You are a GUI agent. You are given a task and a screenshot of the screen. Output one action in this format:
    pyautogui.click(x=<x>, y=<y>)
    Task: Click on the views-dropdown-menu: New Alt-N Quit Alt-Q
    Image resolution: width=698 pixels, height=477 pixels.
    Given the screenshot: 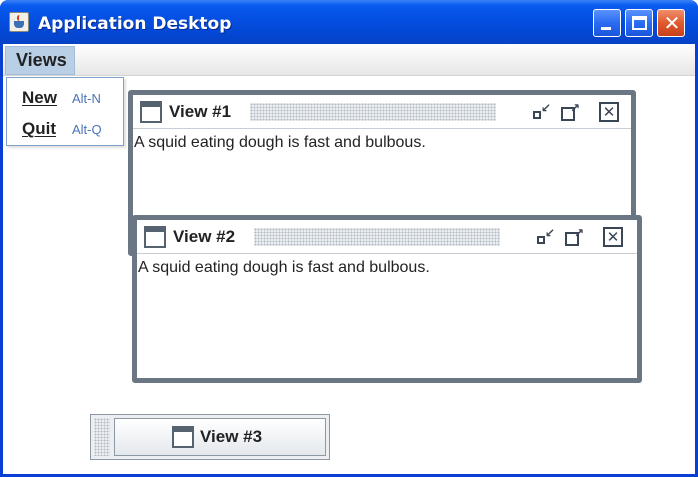 What is the action you would take?
    pyautogui.click(x=65, y=111)
    